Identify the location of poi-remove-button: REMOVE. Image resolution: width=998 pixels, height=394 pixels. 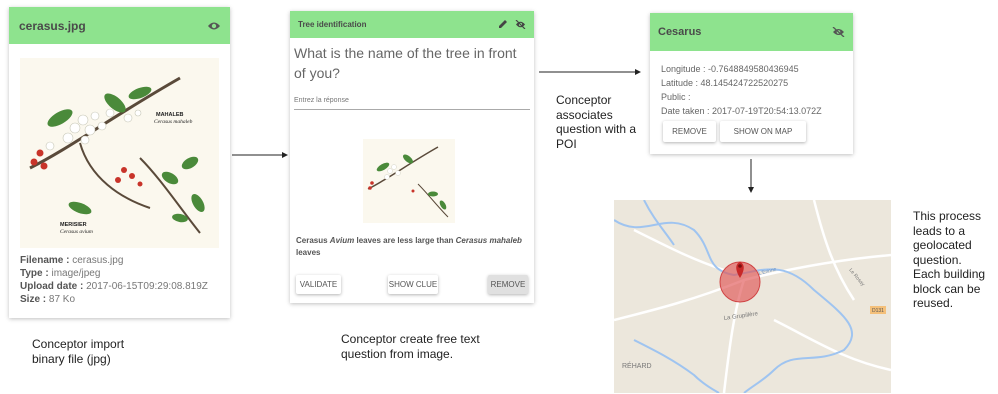
(689, 131).